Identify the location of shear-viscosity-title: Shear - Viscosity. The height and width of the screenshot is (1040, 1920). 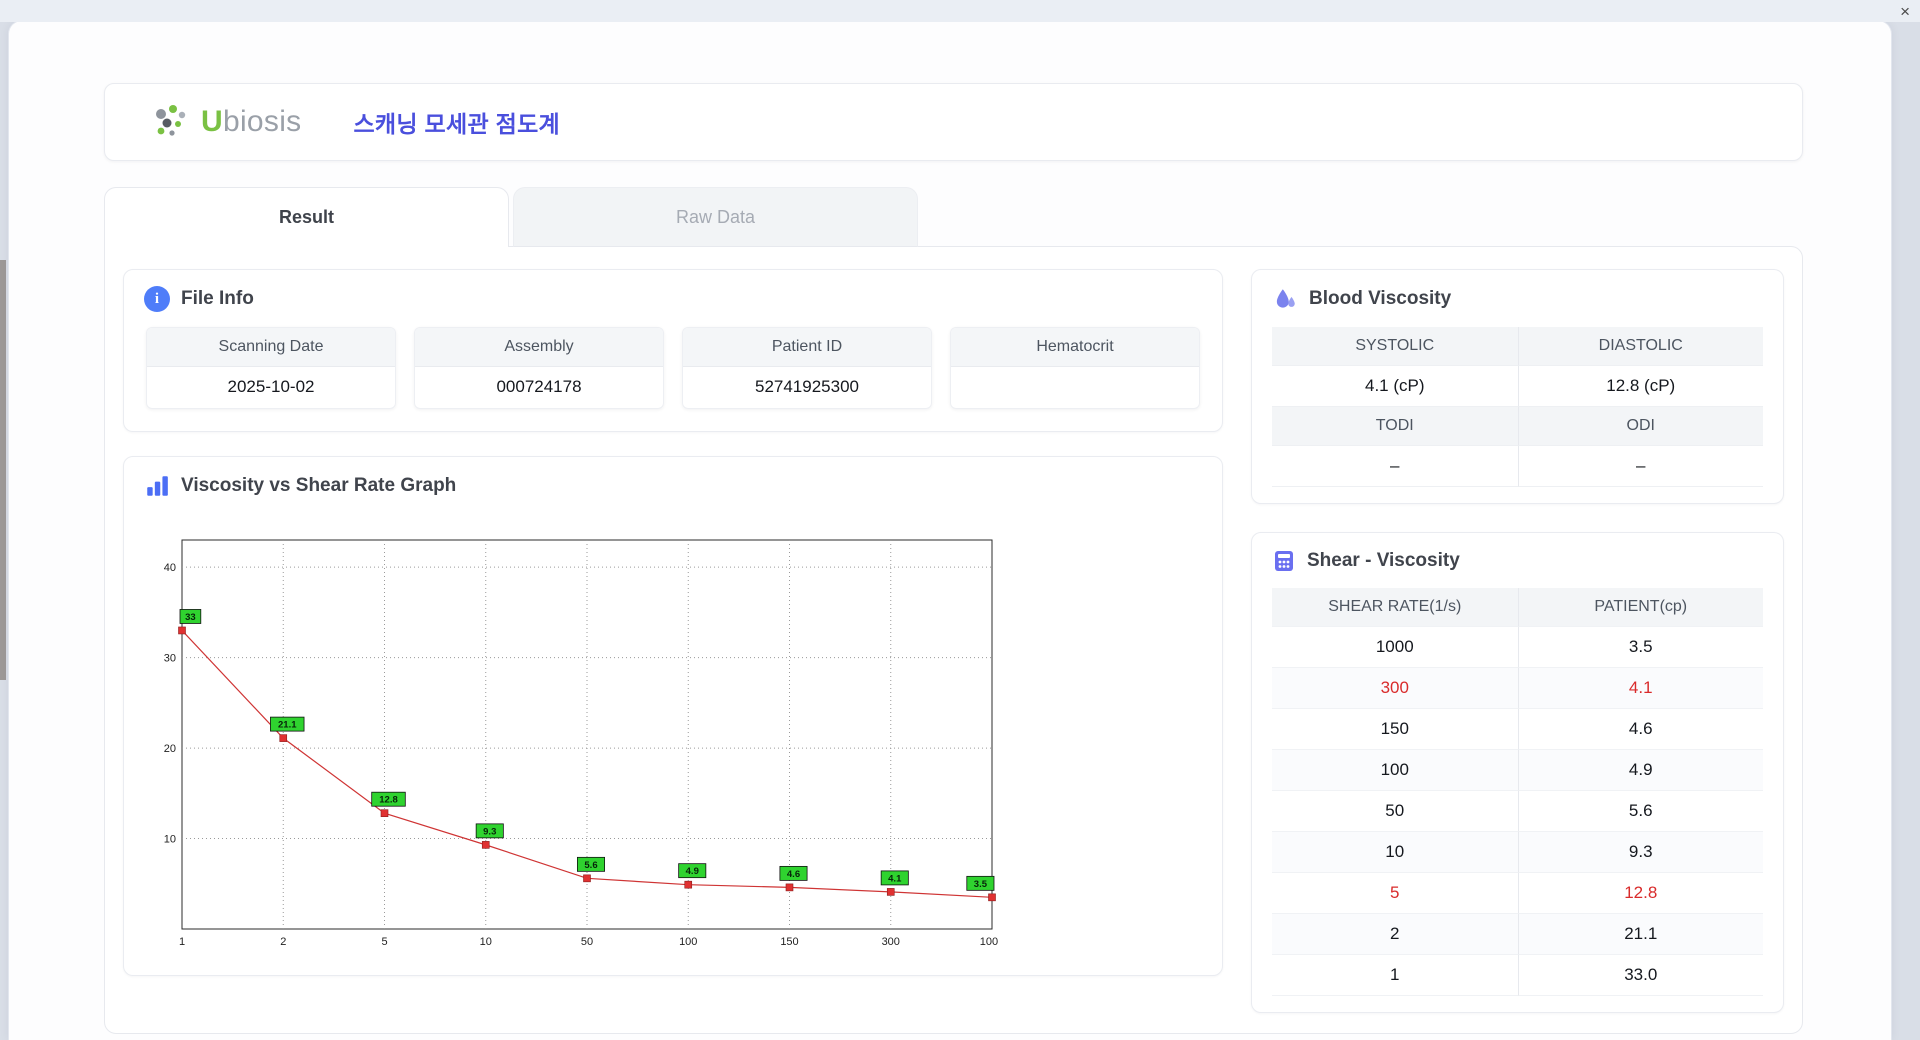
(1383, 560).